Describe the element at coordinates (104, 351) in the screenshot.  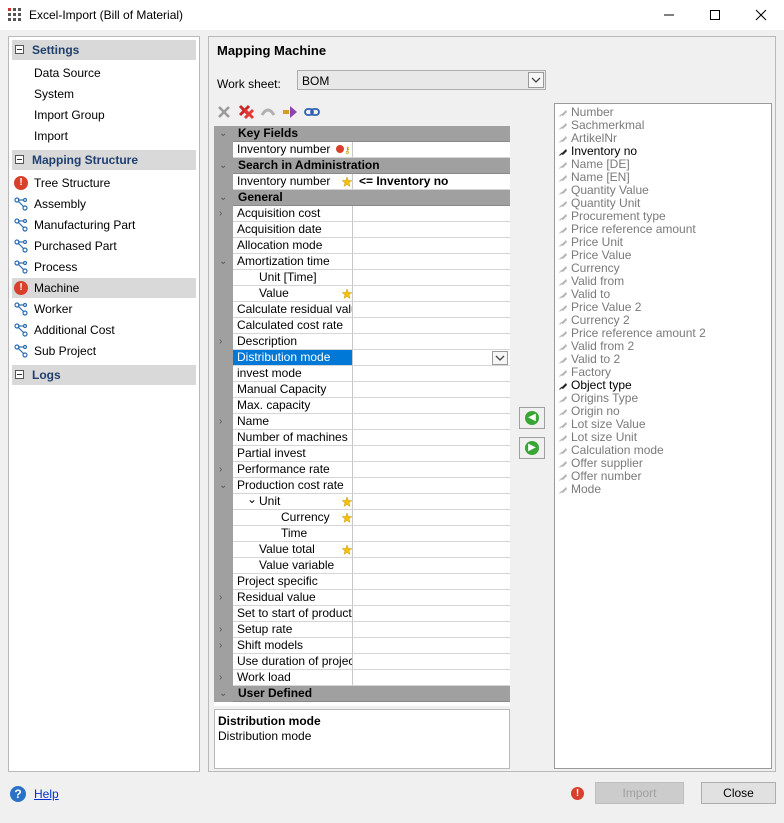
I see `nav-mapping-item: Sub Project` at that location.